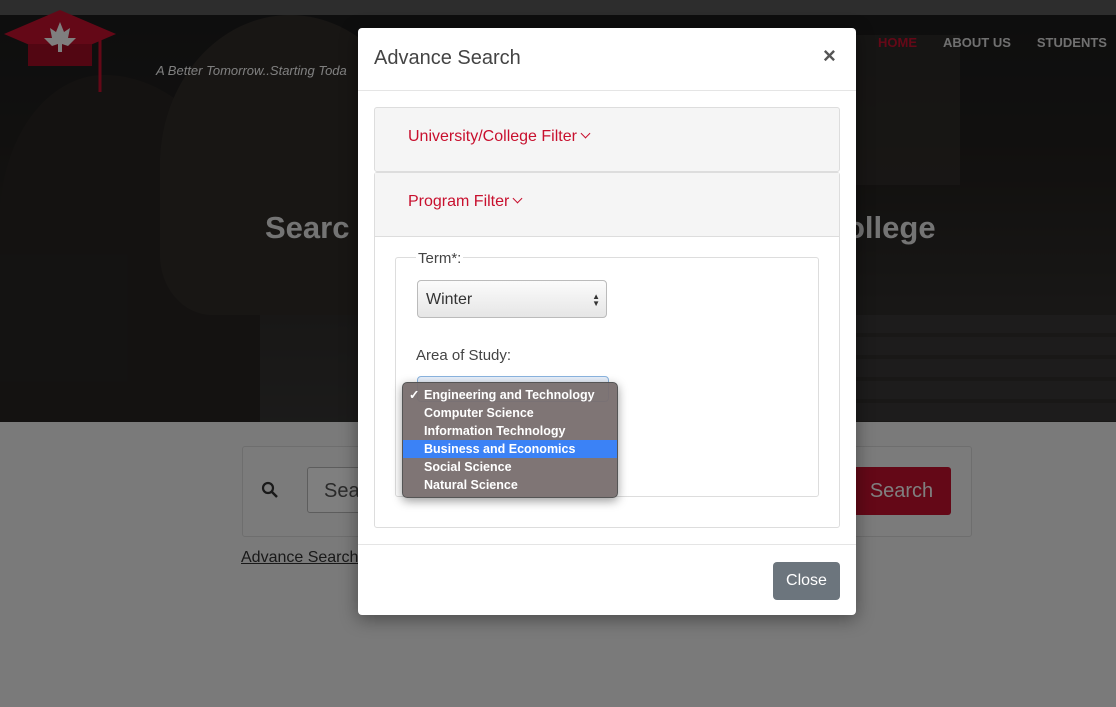 This screenshot has height=707, width=1116. I want to click on dropdown-option: Computer Science, so click(510, 413).